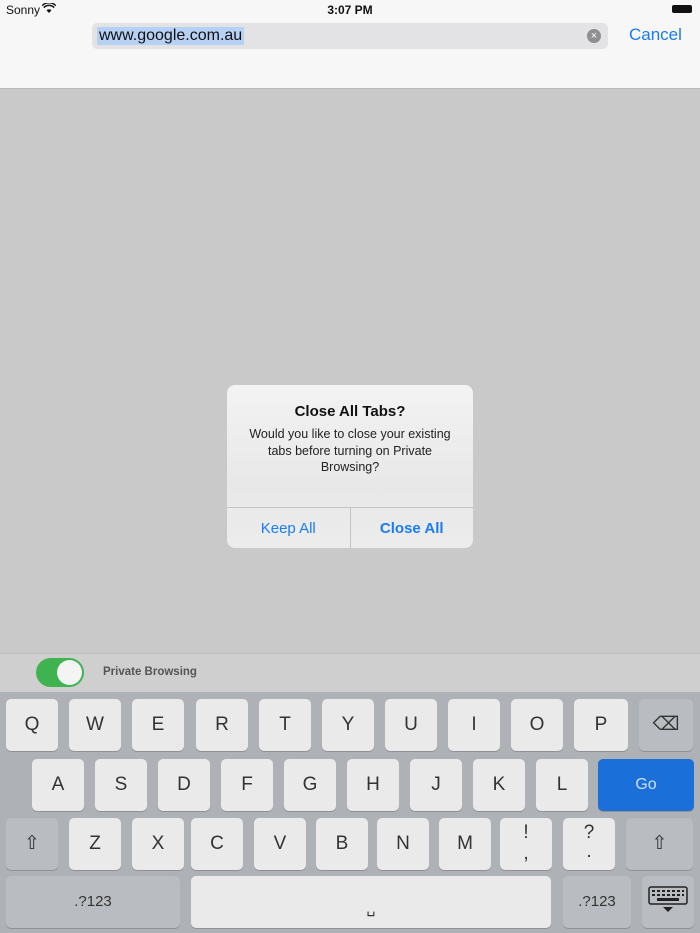 This screenshot has width=700, height=933. Describe the element at coordinates (655, 35) in the screenshot. I see `cancel-button: Cancel` at that location.